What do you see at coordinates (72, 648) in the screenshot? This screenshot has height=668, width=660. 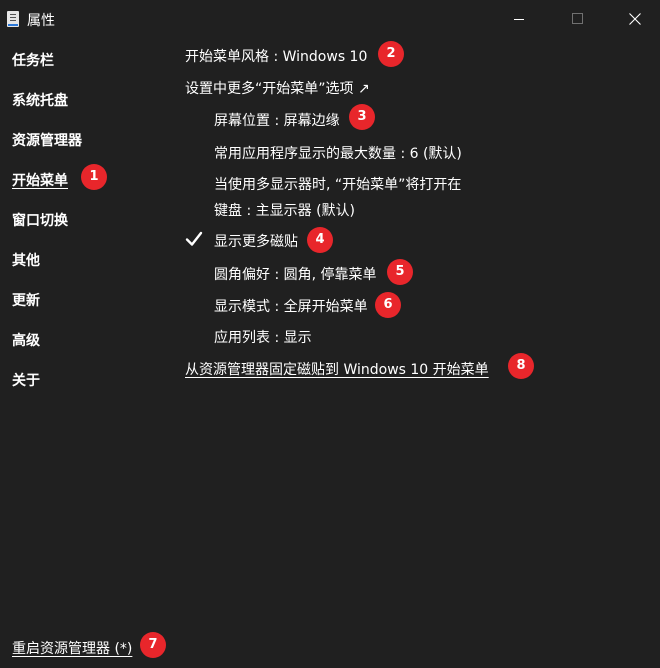 I see `restart-explorer-link: 重启资源管理器 (*)` at bounding box center [72, 648].